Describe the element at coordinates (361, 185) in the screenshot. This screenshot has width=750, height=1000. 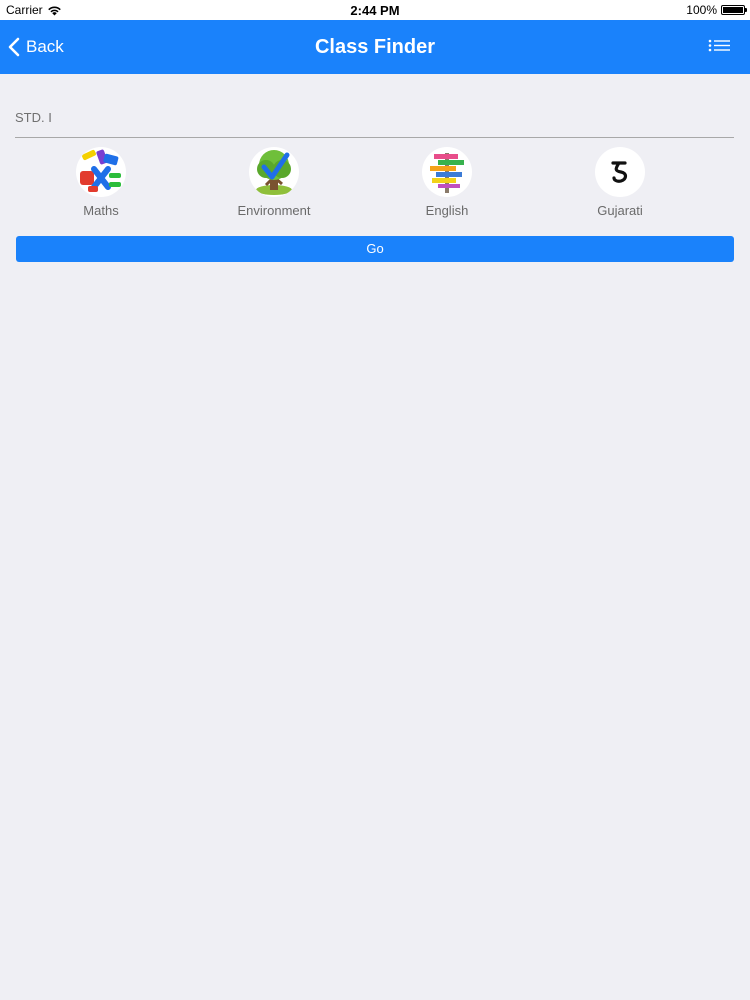
I see `subject-list: Maths Environment English Gujarati` at that location.